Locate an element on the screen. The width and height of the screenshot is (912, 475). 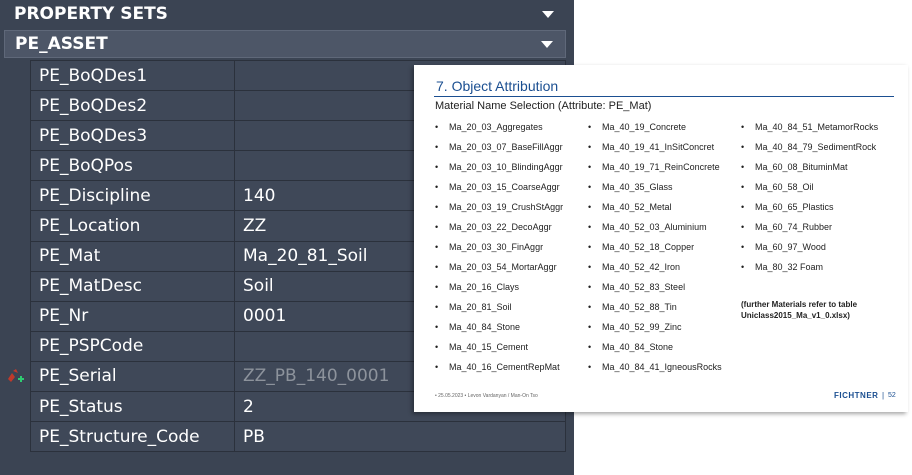
property-name: PE_Location is located at coordinates (132, 226).